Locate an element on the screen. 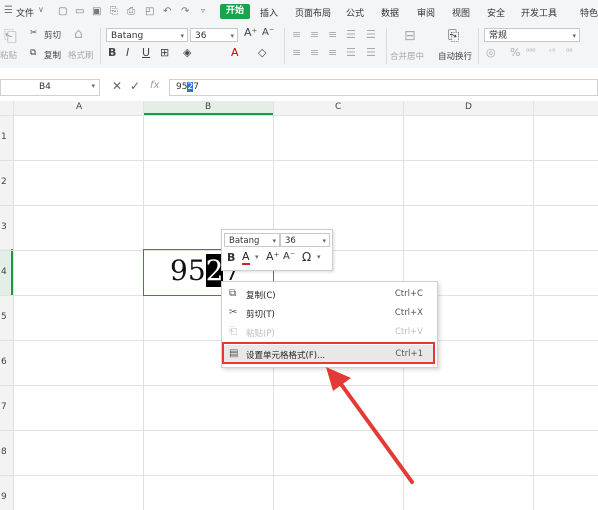  annotation-arrow is located at coordinates (370, 425).